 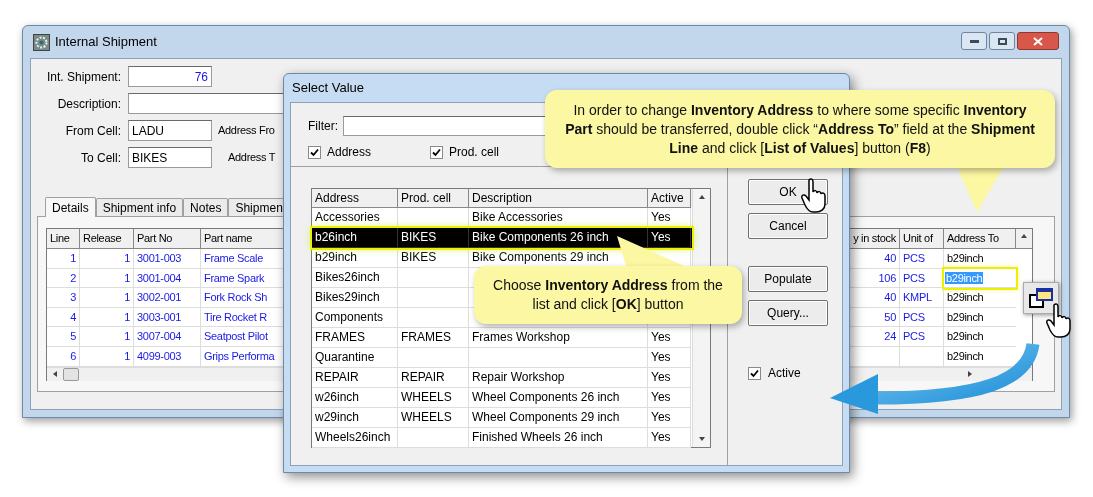 I want to click on table-cell: 6, so click(x=63, y=356).